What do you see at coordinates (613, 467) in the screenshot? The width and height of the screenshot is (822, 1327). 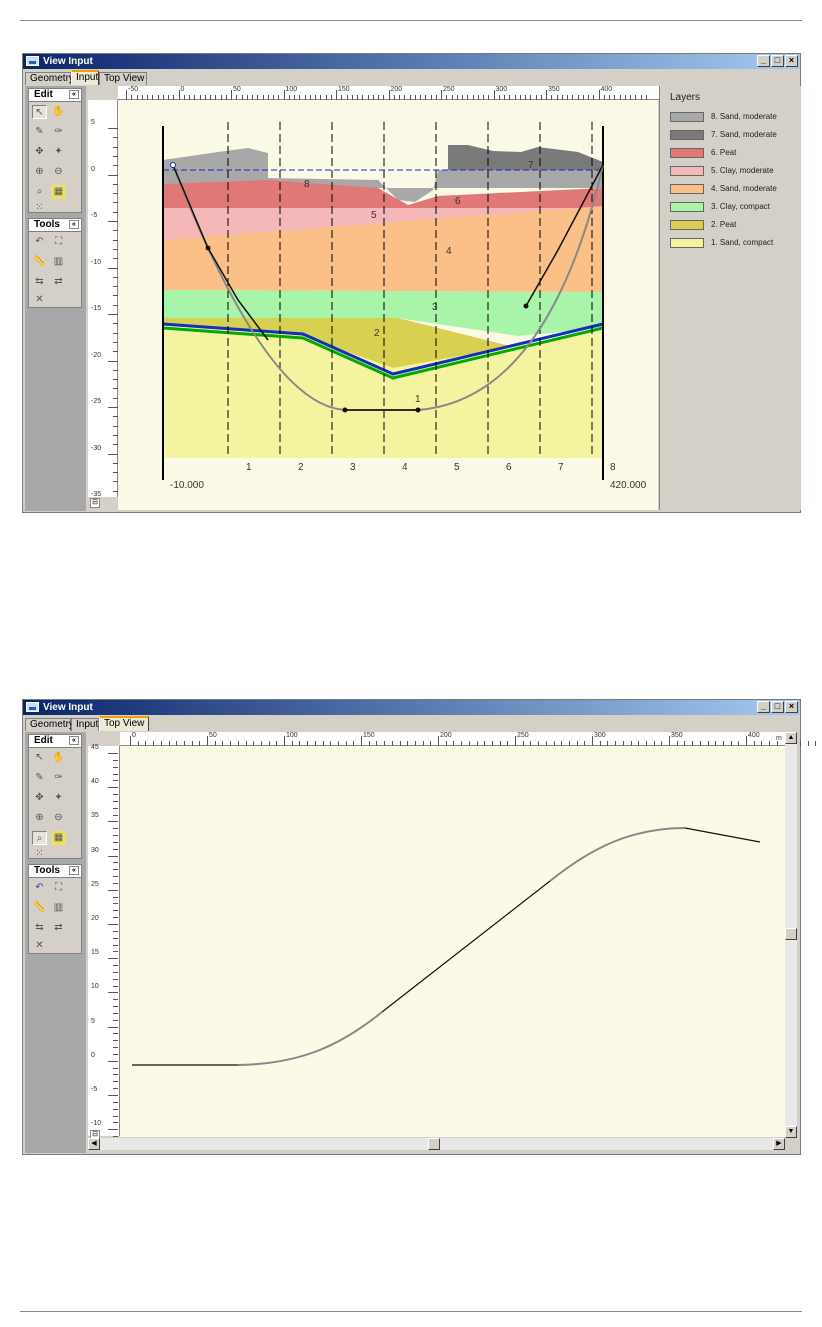 I see `vertical-label-8: 8` at bounding box center [613, 467].